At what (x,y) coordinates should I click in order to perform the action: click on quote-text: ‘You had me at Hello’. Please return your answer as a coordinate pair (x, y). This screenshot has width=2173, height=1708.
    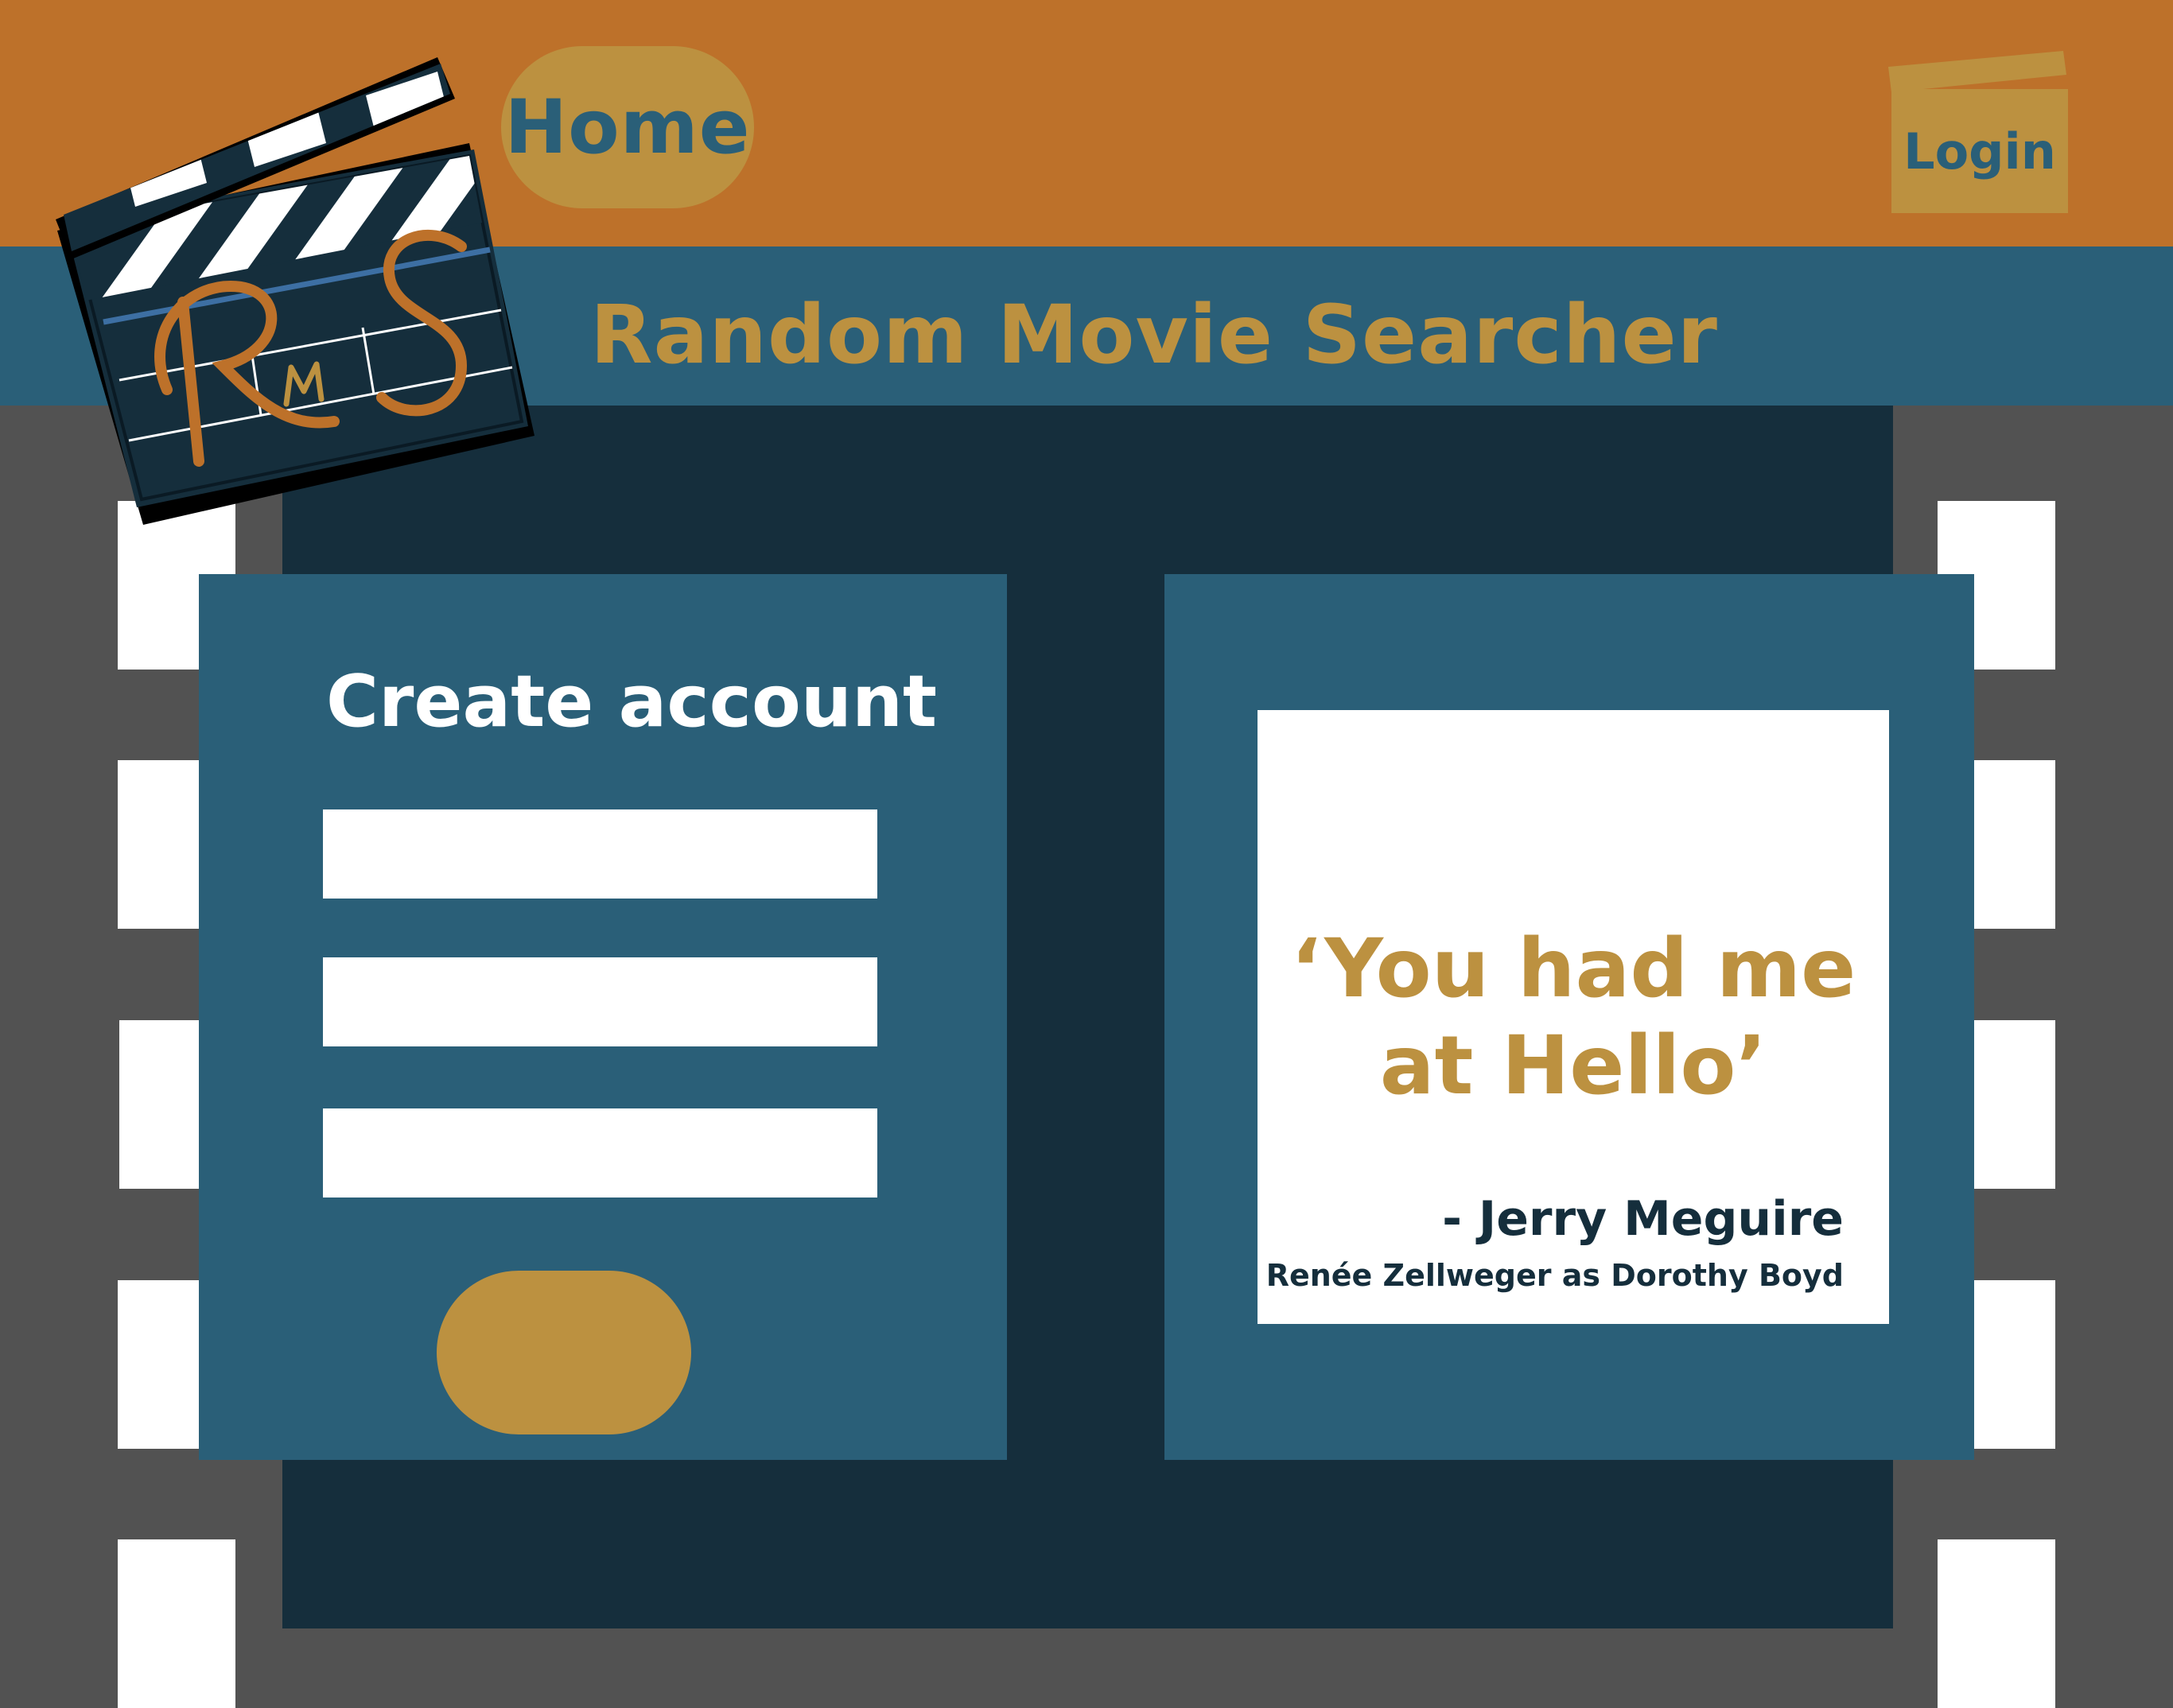
    Looking at the image, I should click on (1573, 1018).